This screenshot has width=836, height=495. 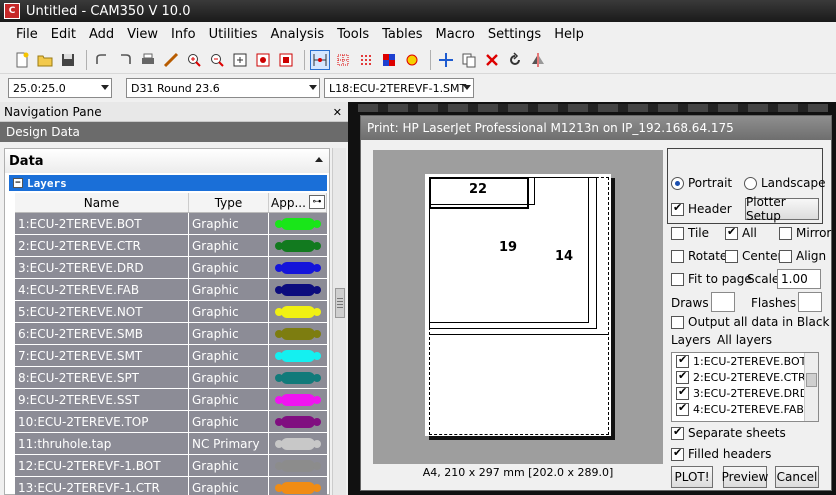 What do you see at coordinates (701, 208) in the screenshot?
I see `header-checkbox: Header` at bounding box center [701, 208].